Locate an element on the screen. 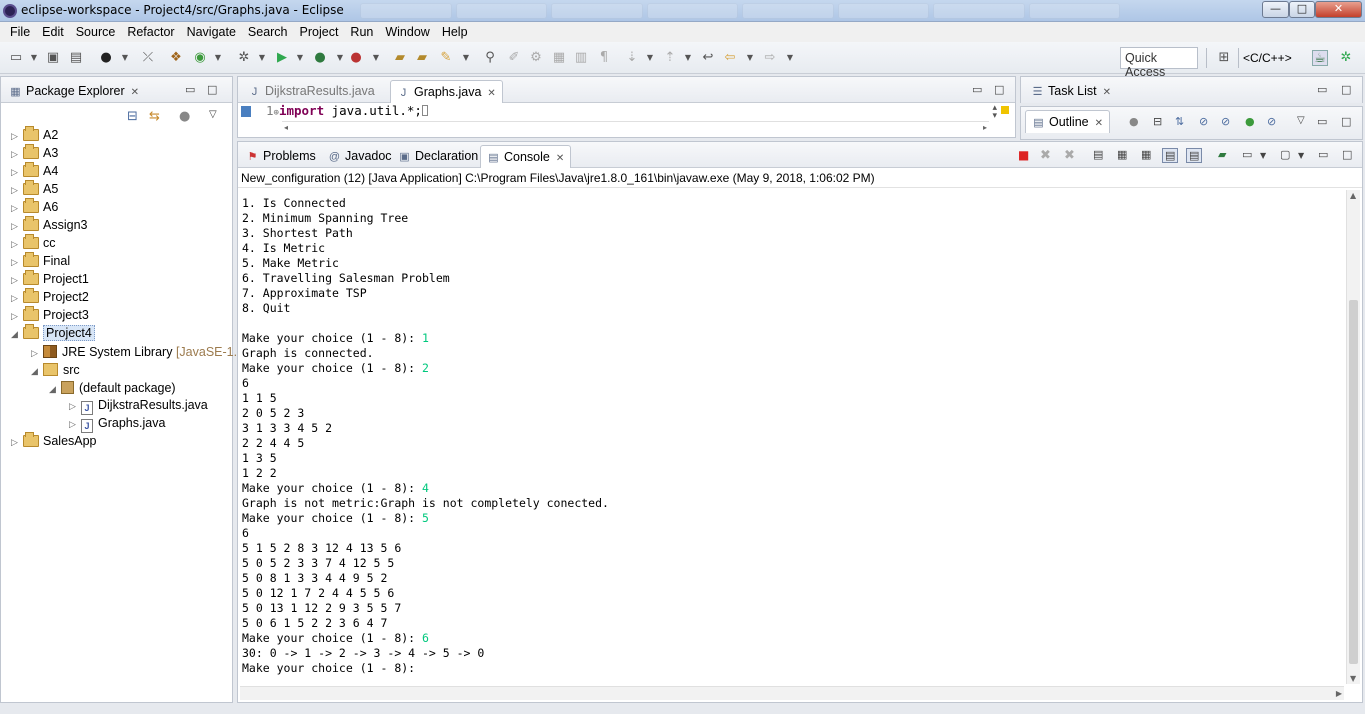 The width and height of the screenshot is (1365, 714). tab-package-explorer: ▦ Package Explorer ✕ is located at coordinates (74, 91).